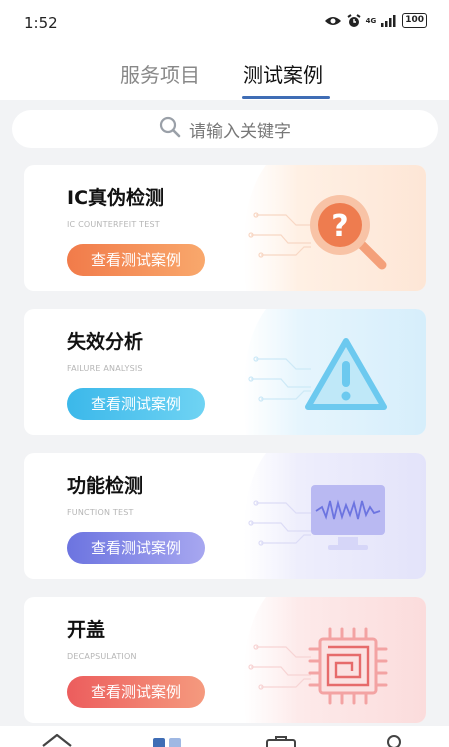  I want to click on question-magnifier-icon: ?, so click(348, 233).